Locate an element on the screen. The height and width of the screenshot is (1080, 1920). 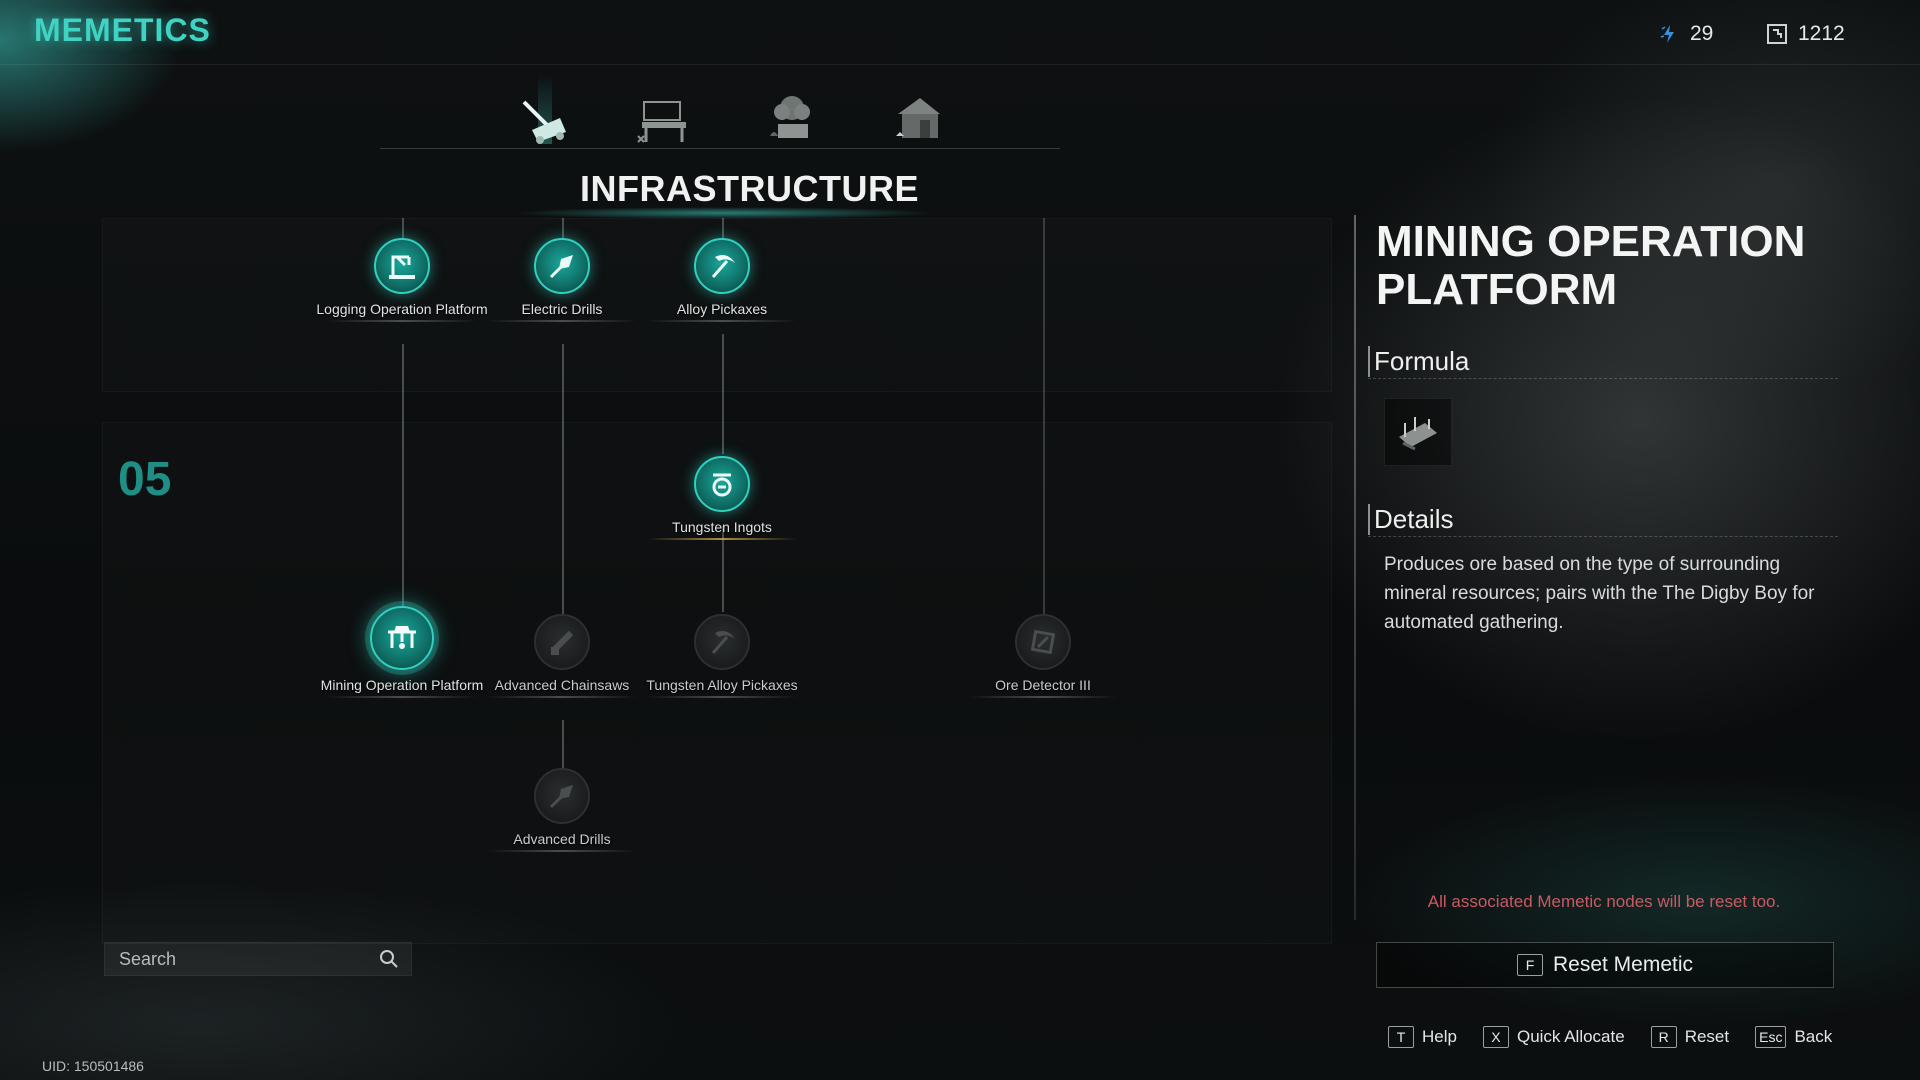
category-tabs is located at coordinates (770, 113).